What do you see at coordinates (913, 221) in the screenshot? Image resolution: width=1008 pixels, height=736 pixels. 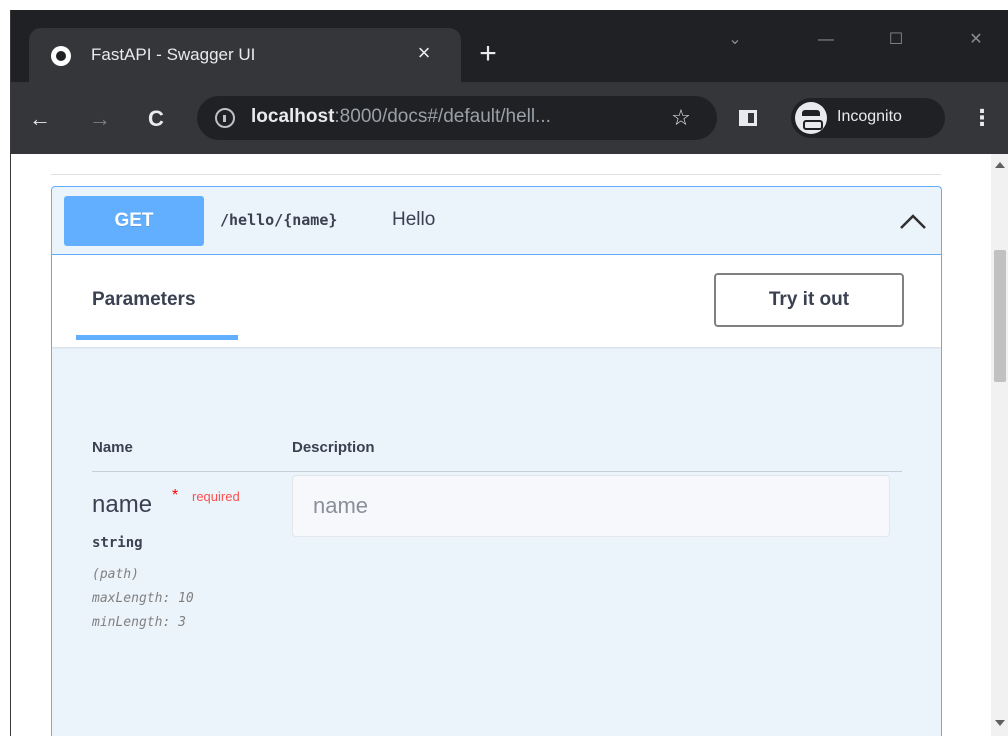 I see `chevron-up-icon` at bounding box center [913, 221].